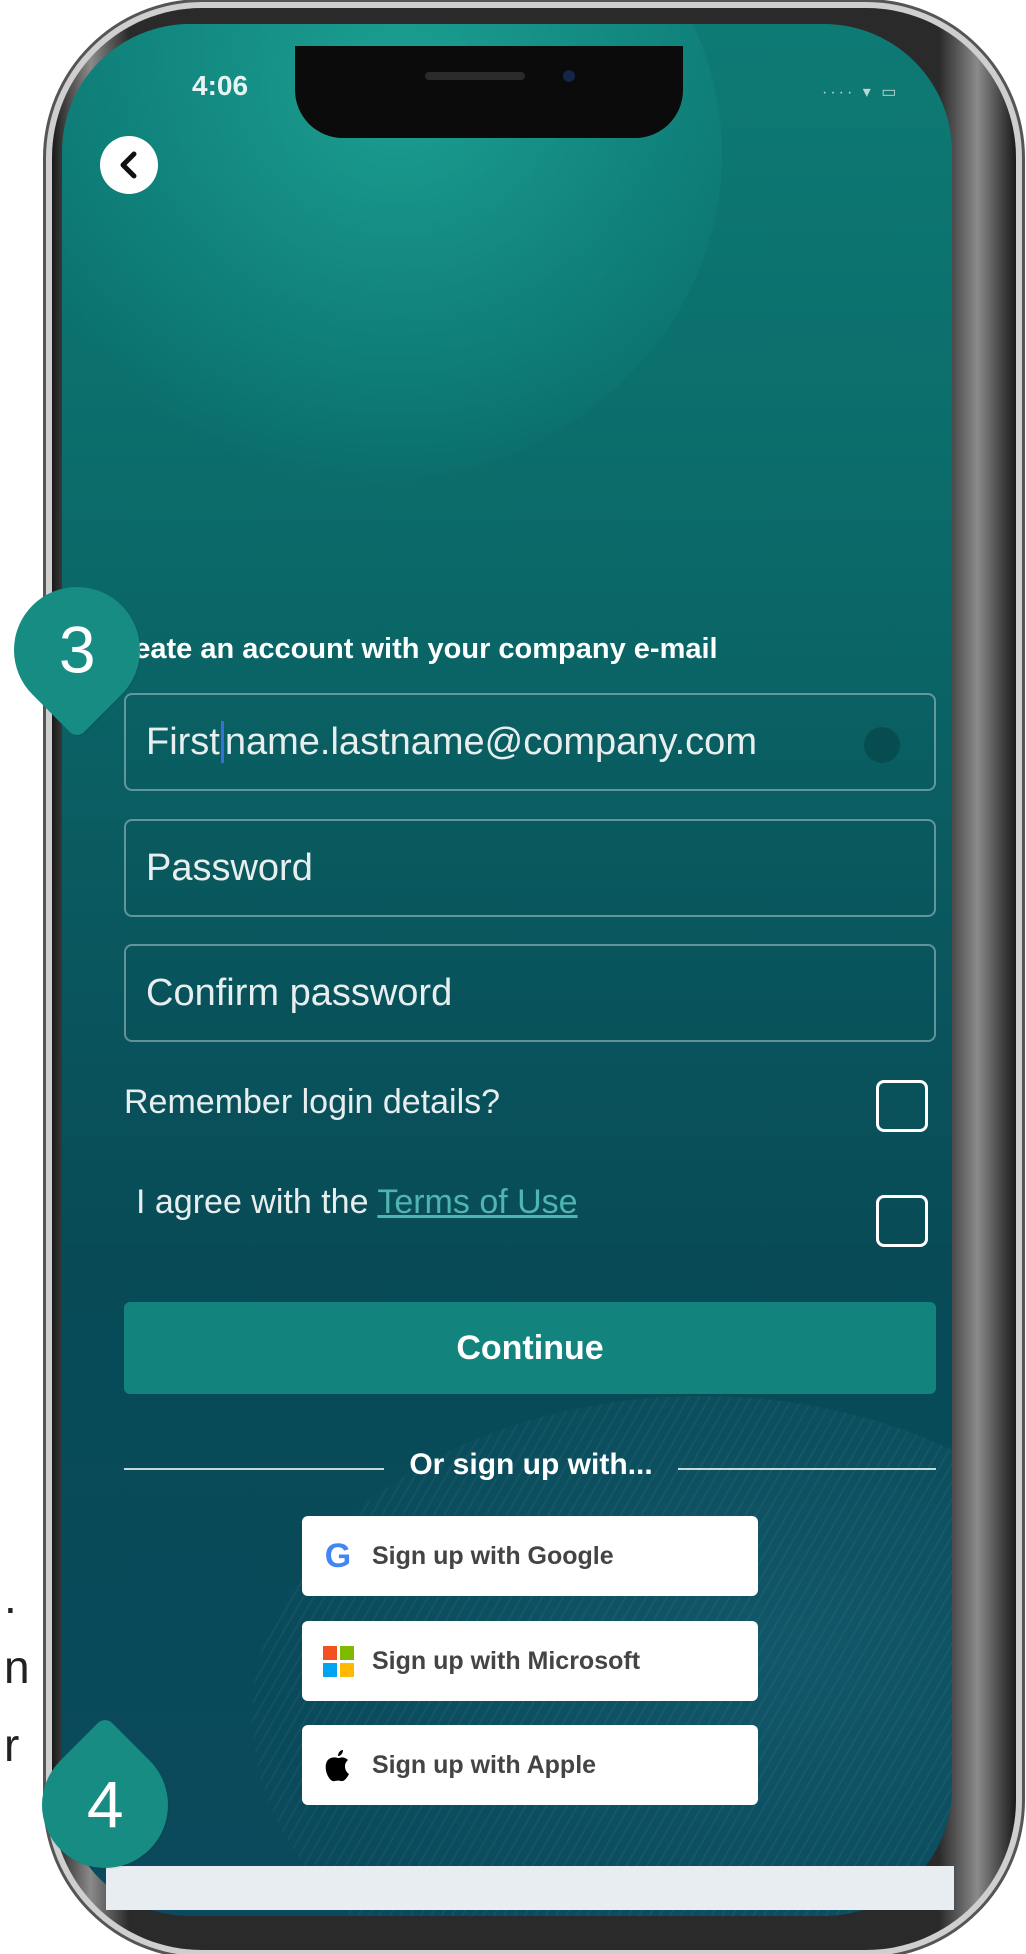 The image size is (1026, 1954). I want to click on speaker-grille, so click(475, 76).